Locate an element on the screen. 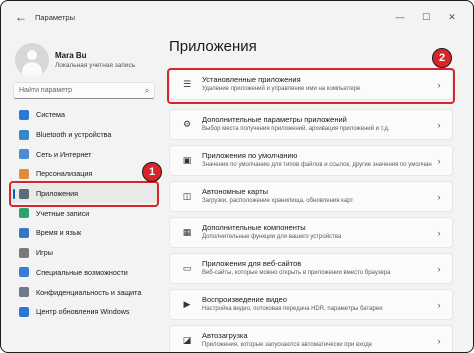 The width and height of the screenshot is (474, 353). bluetooth-icon is located at coordinates (24, 134).